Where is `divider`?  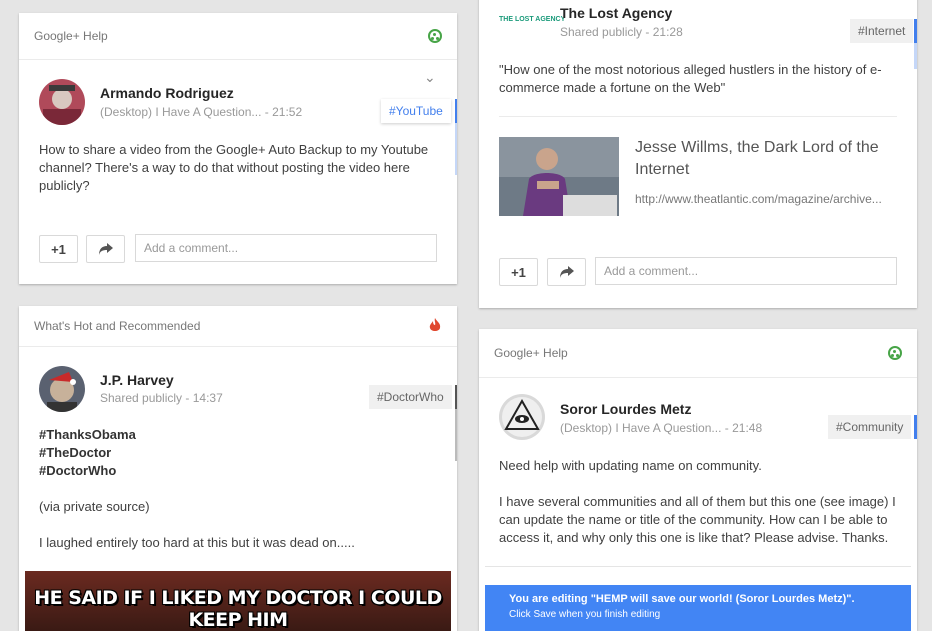 divider is located at coordinates (698, 116).